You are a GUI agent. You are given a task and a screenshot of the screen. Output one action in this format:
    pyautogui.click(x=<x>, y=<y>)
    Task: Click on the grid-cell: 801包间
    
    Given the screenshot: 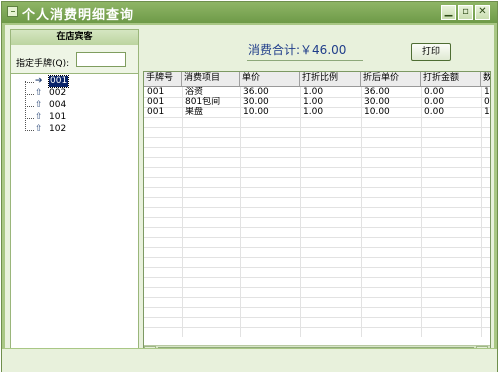 What is the action you would take?
    pyautogui.click(x=211, y=102)
    